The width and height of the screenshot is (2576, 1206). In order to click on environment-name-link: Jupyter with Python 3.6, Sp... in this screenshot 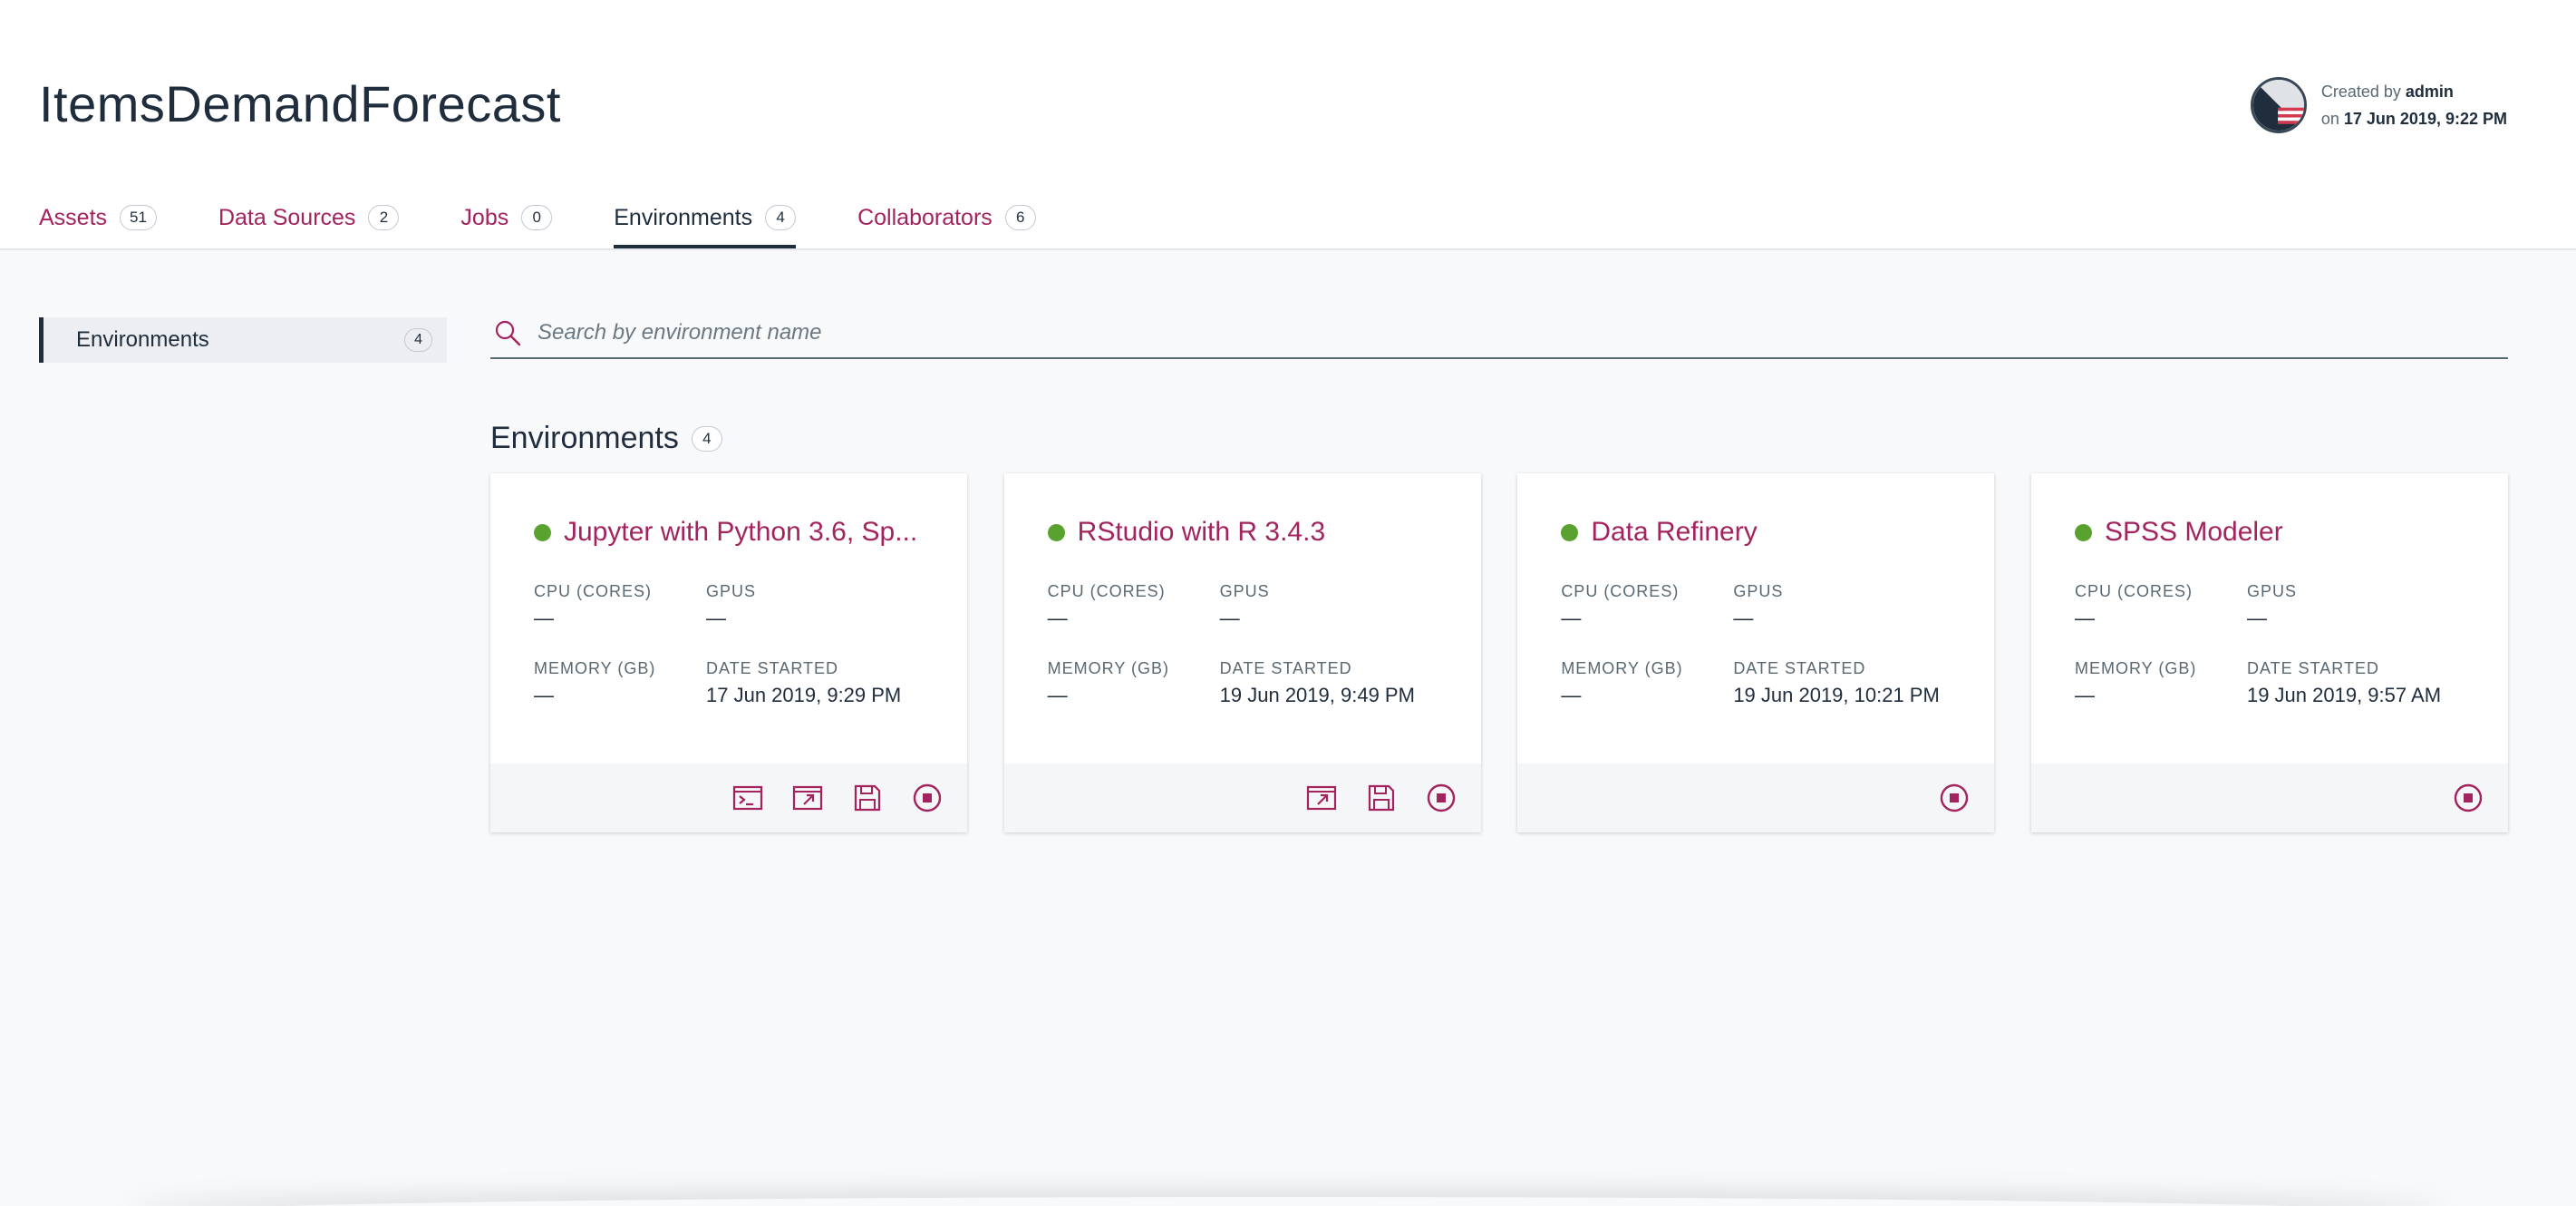, I will do `click(729, 532)`.